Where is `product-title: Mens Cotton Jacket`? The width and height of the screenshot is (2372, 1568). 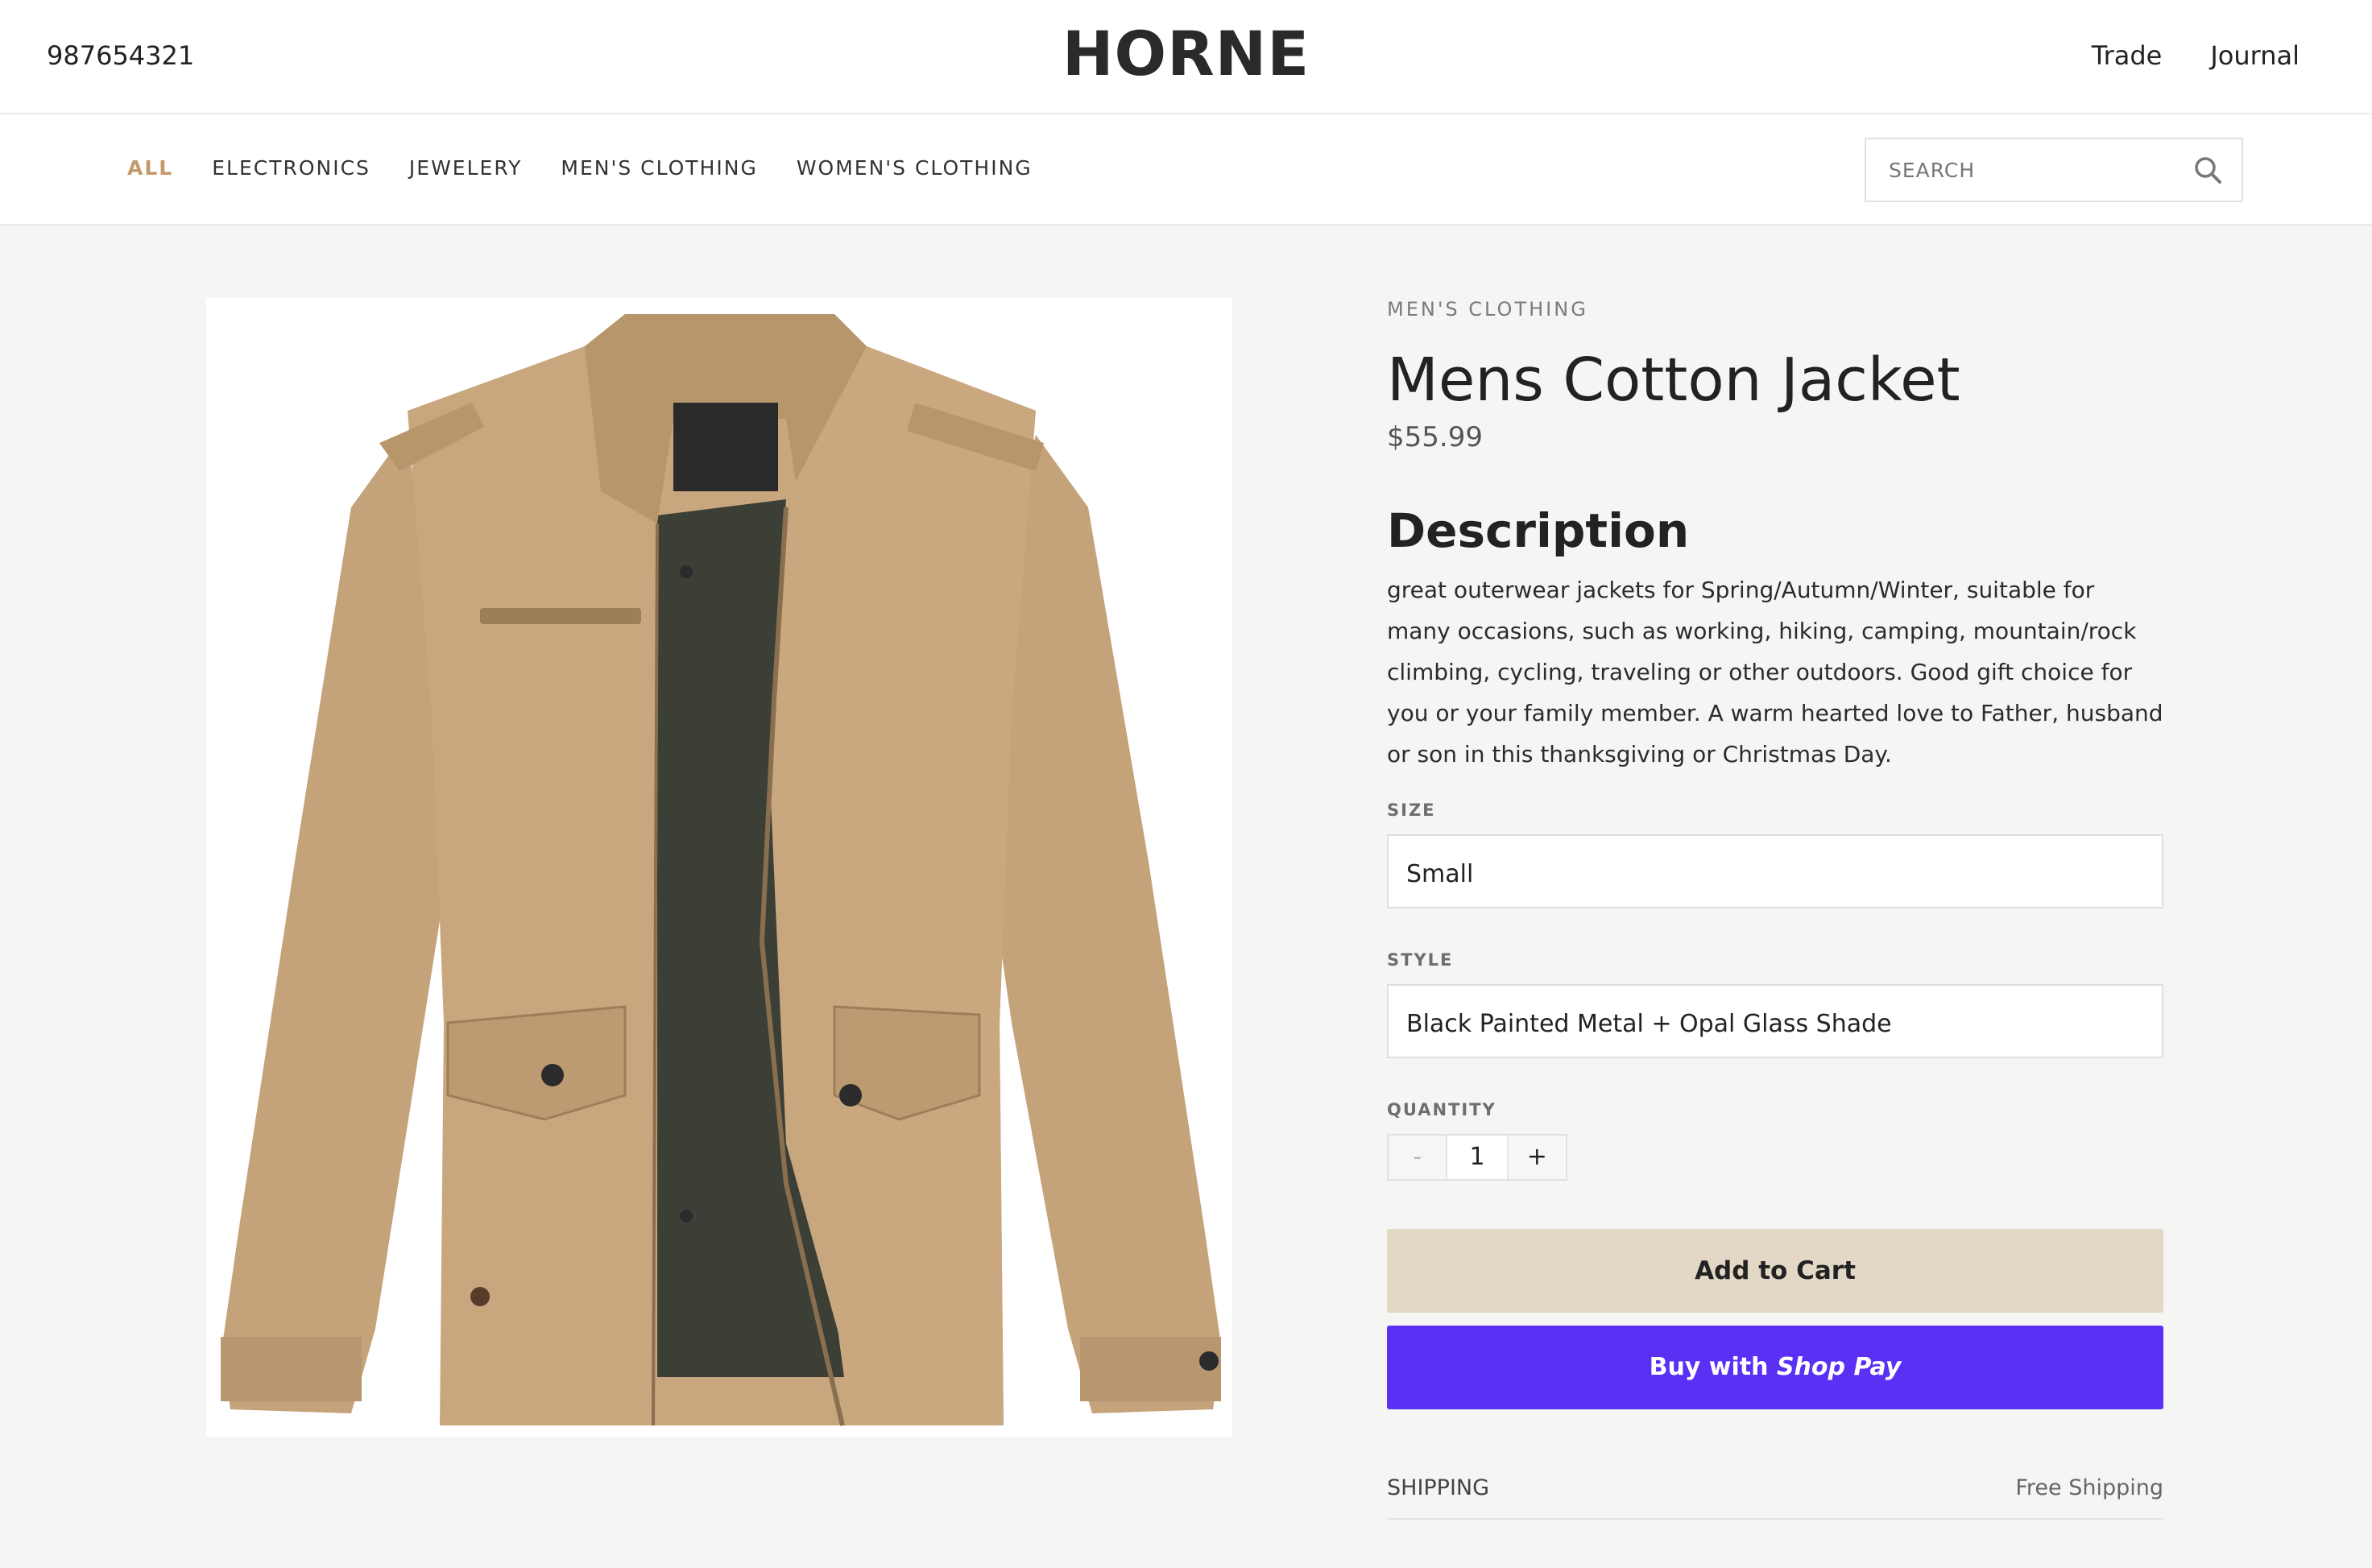 product-title: Mens Cotton Jacket is located at coordinates (1673, 380).